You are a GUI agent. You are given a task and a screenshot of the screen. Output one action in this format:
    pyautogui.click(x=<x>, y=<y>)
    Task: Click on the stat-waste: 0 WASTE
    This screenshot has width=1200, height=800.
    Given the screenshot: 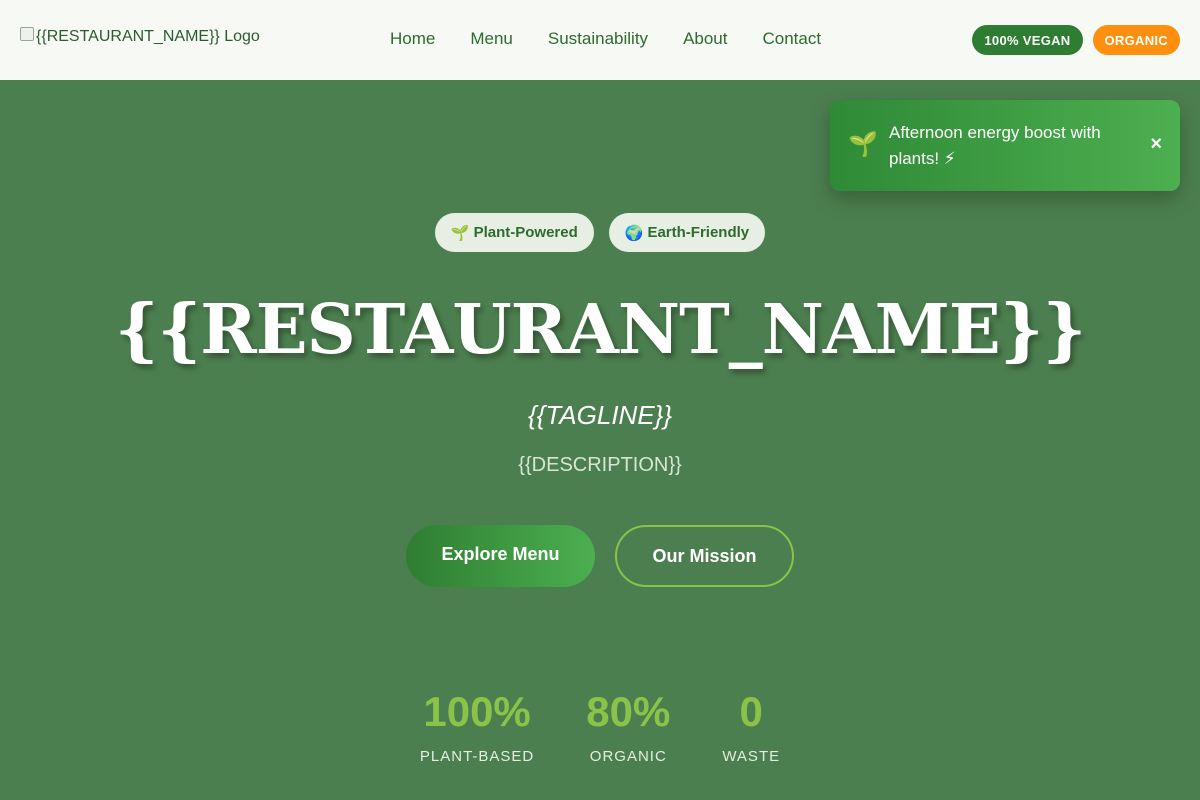 What is the action you would take?
    pyautogui.click(x=751, y=726)
    